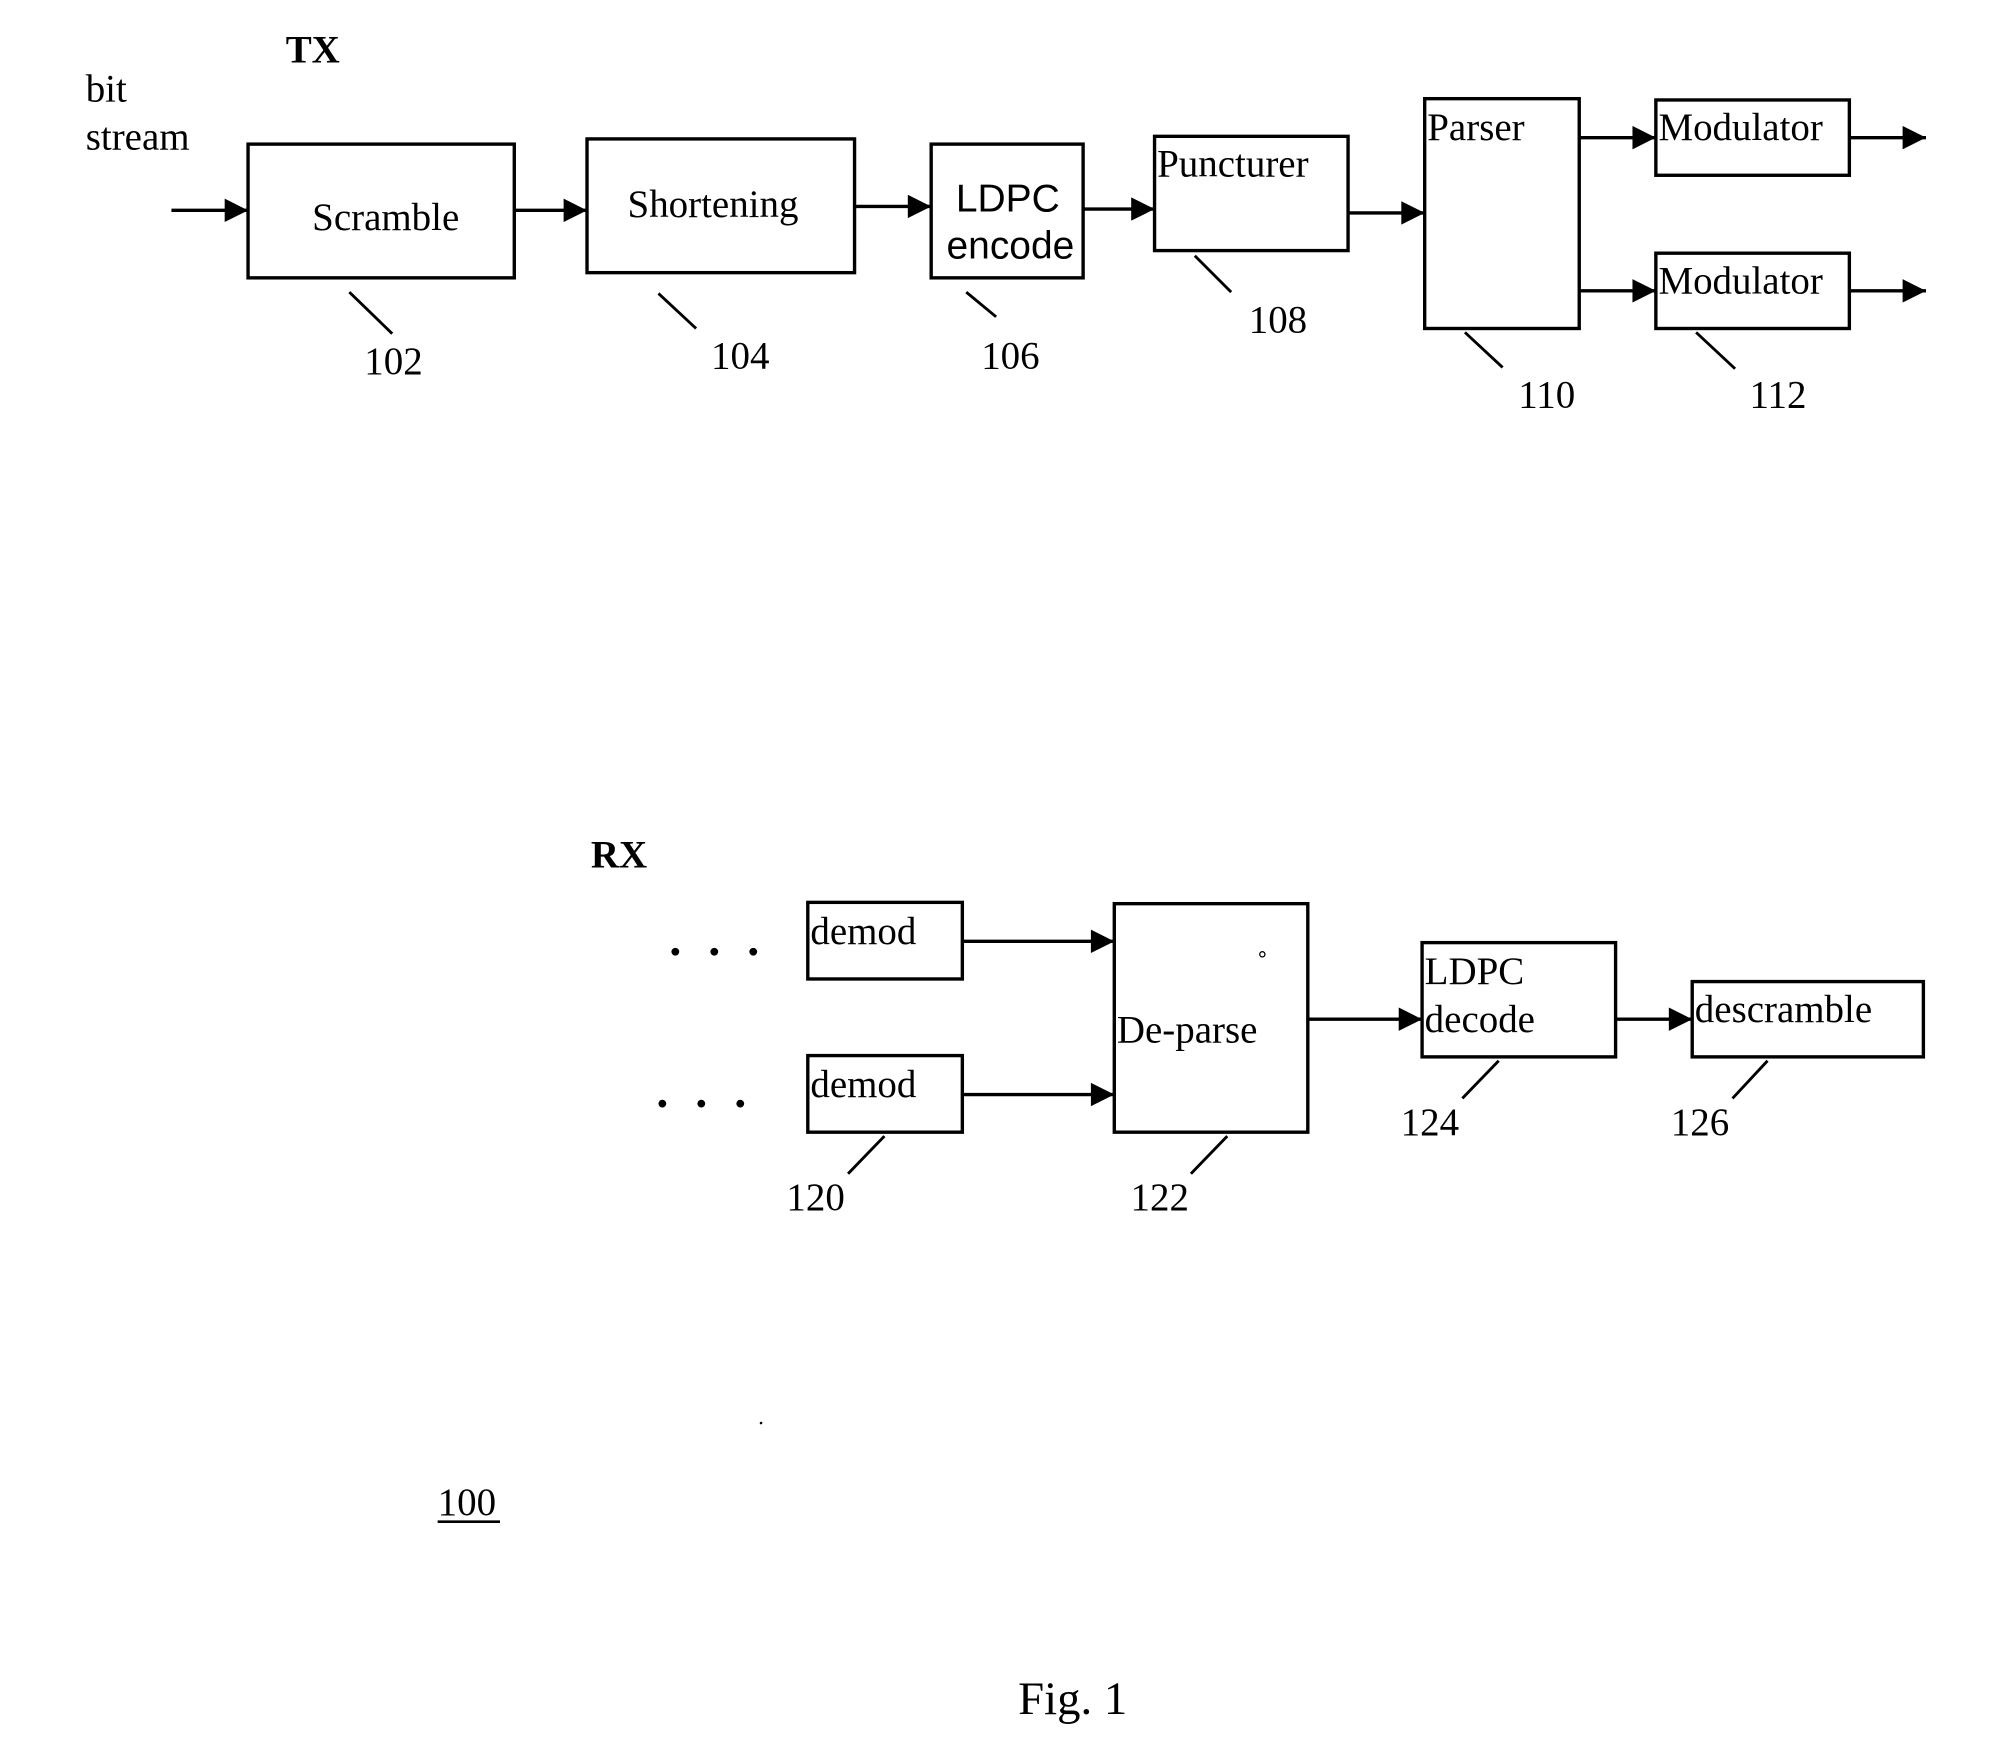 The image size is (2013, 1758). I want to click on bit-stream-label-line1: bit, so click(106, 88).